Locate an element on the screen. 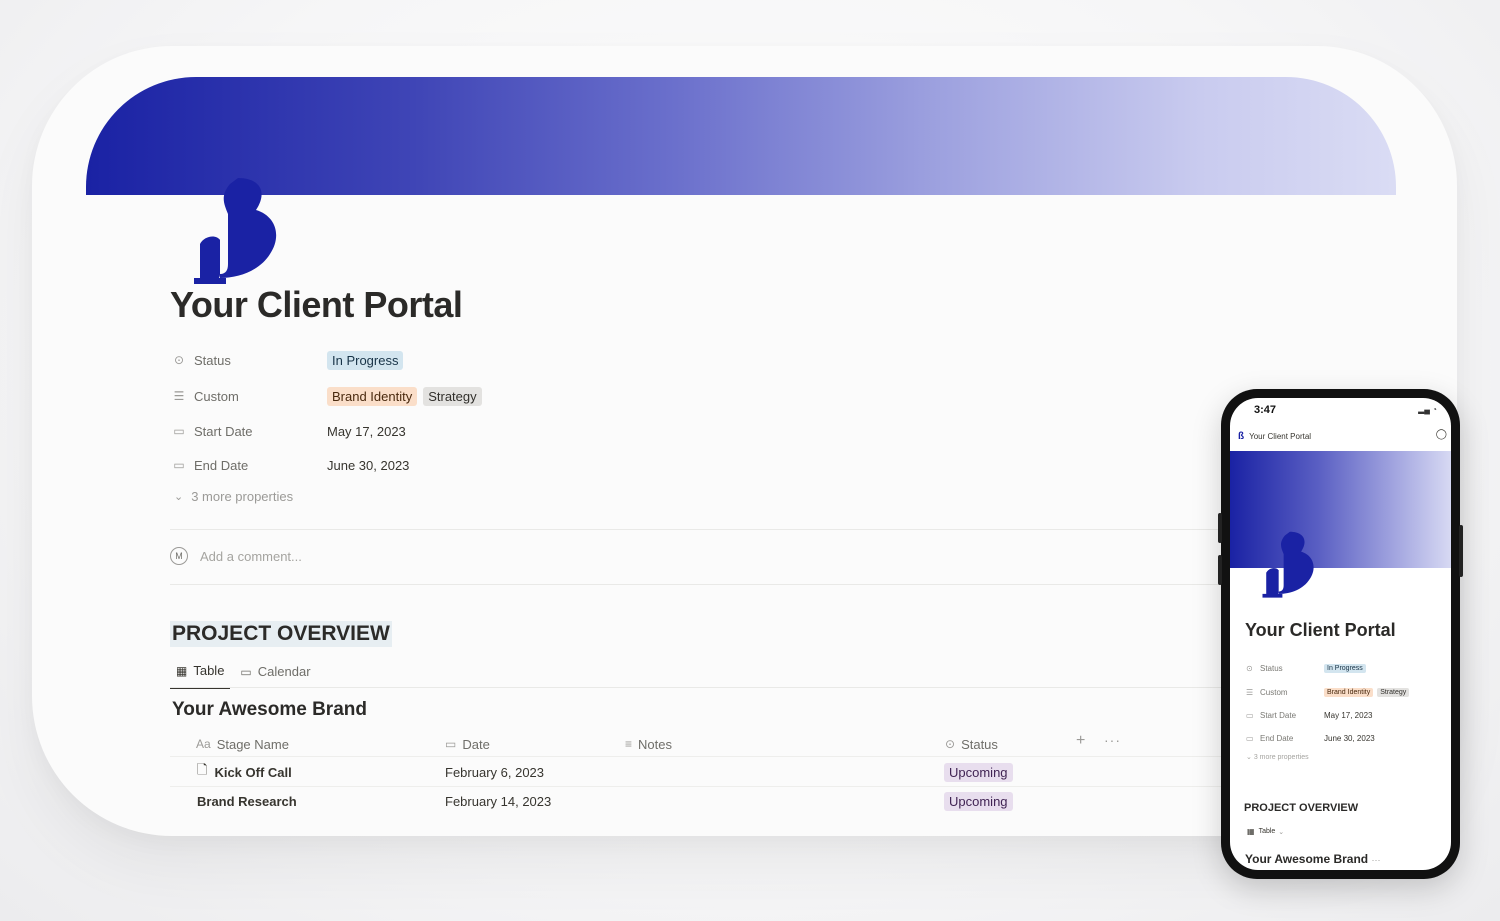 This screenshot has width=1500, height=921. column-header-stage-name: Aa Stage Name is located at coordinates (242, 744).